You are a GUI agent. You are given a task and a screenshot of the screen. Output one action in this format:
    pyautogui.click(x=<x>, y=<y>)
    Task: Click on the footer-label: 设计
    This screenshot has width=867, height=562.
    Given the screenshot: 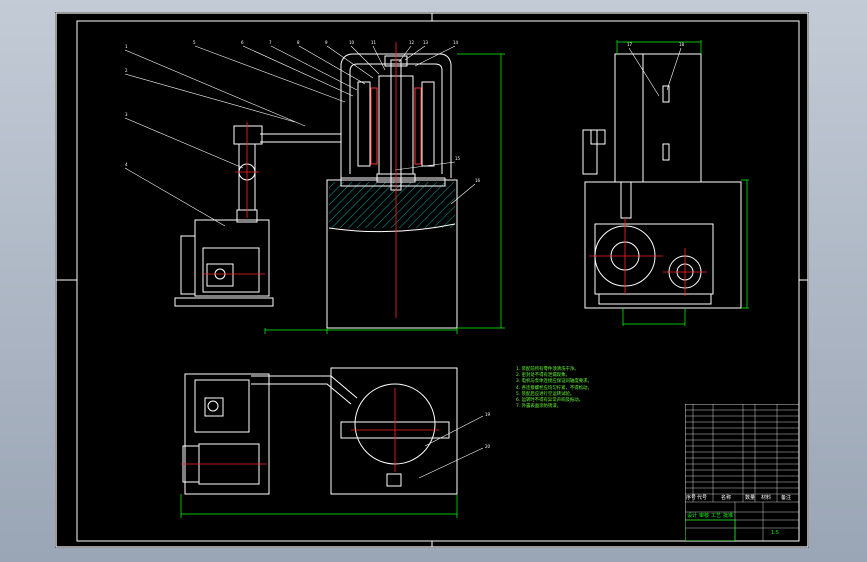 What is the action you would take?
    pyautogui.click(x=692, y=516)
    